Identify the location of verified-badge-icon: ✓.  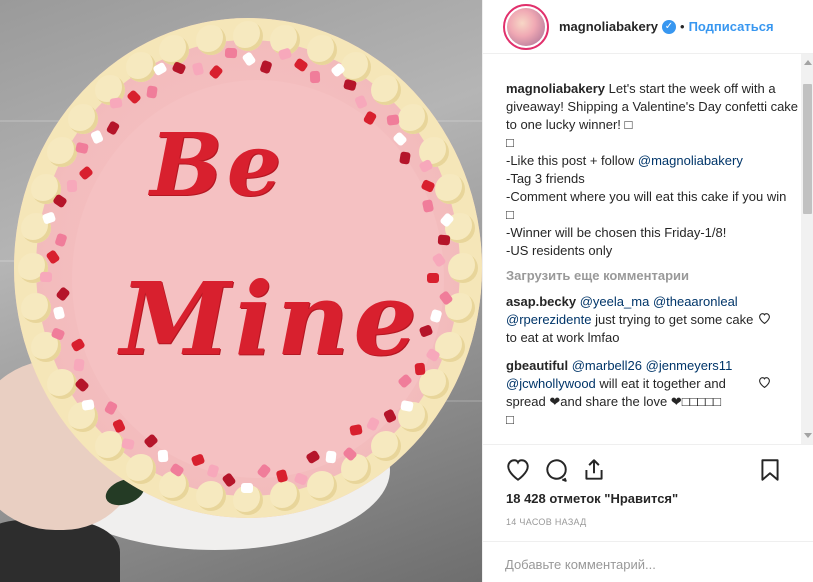
(669, 26).